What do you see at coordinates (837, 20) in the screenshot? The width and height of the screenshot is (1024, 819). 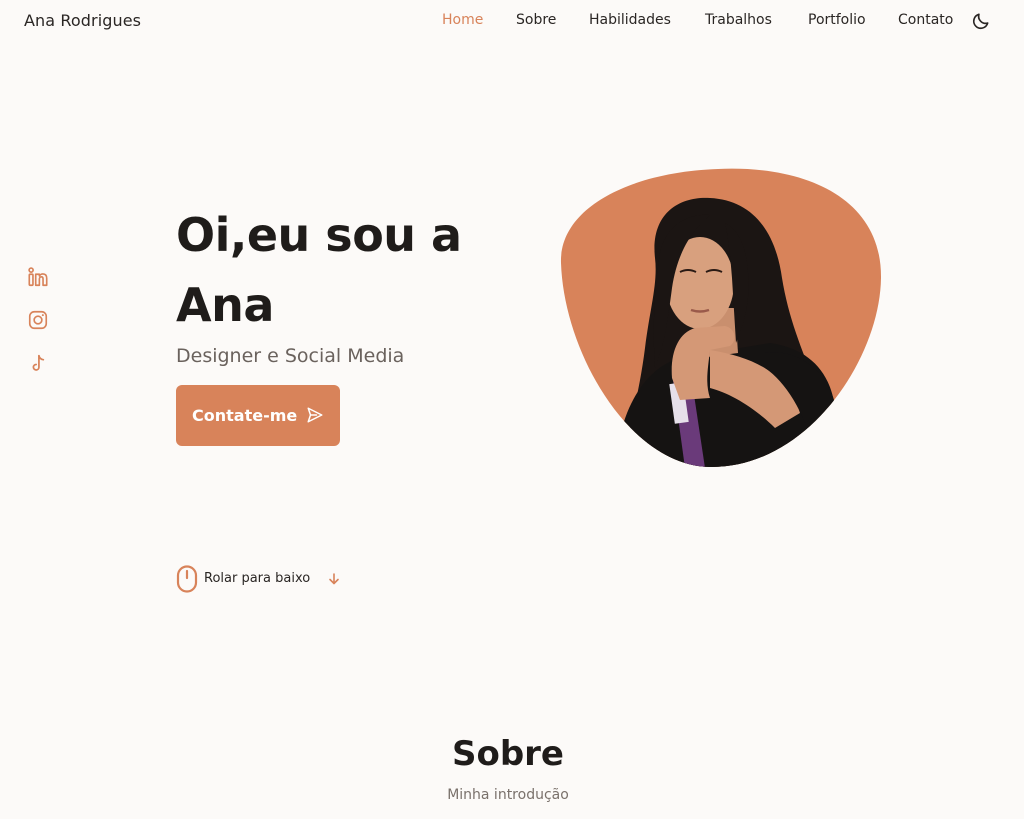 I see `nav-item-portfolio: Portfolio` at bounding box center [837, 20].